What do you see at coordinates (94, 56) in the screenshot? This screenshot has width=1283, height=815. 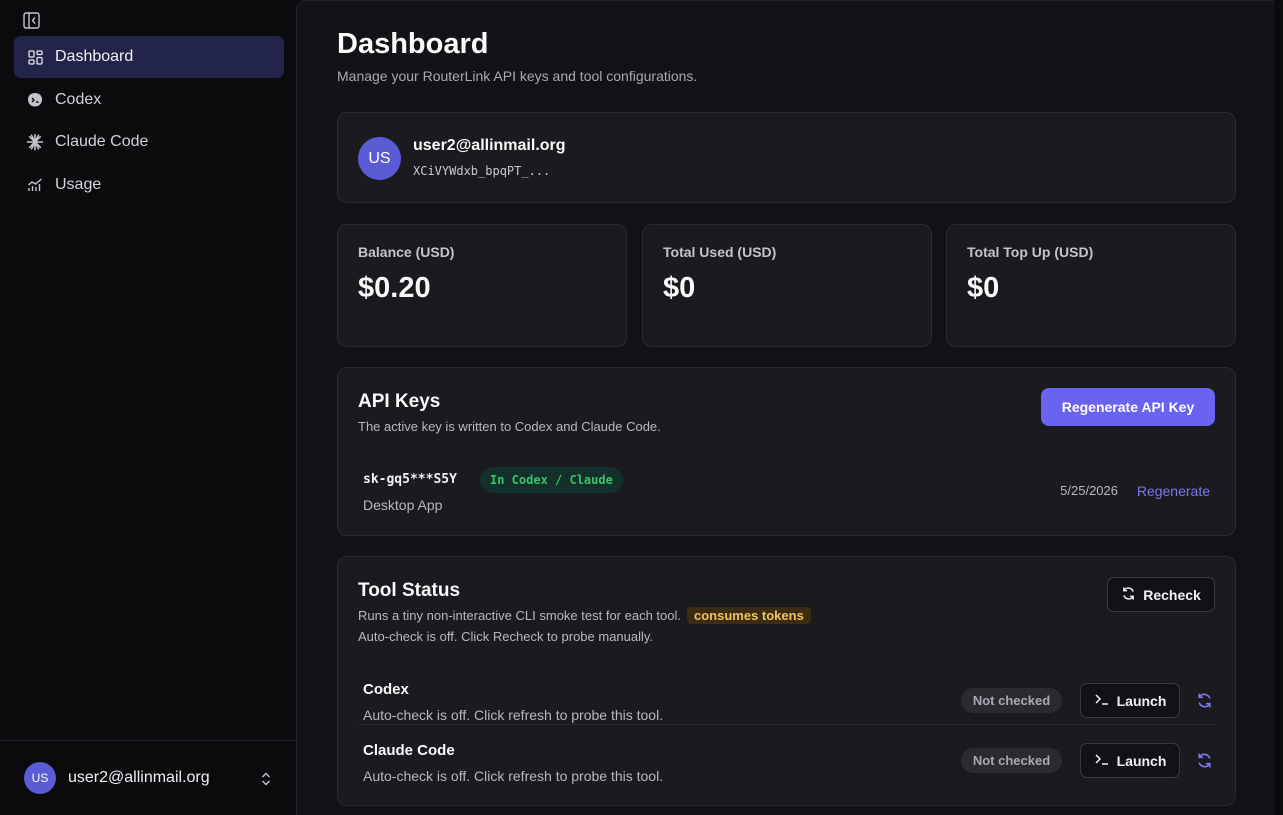 I see `sidebar-item-label: Dashboard` at bounding box center [94, 56].